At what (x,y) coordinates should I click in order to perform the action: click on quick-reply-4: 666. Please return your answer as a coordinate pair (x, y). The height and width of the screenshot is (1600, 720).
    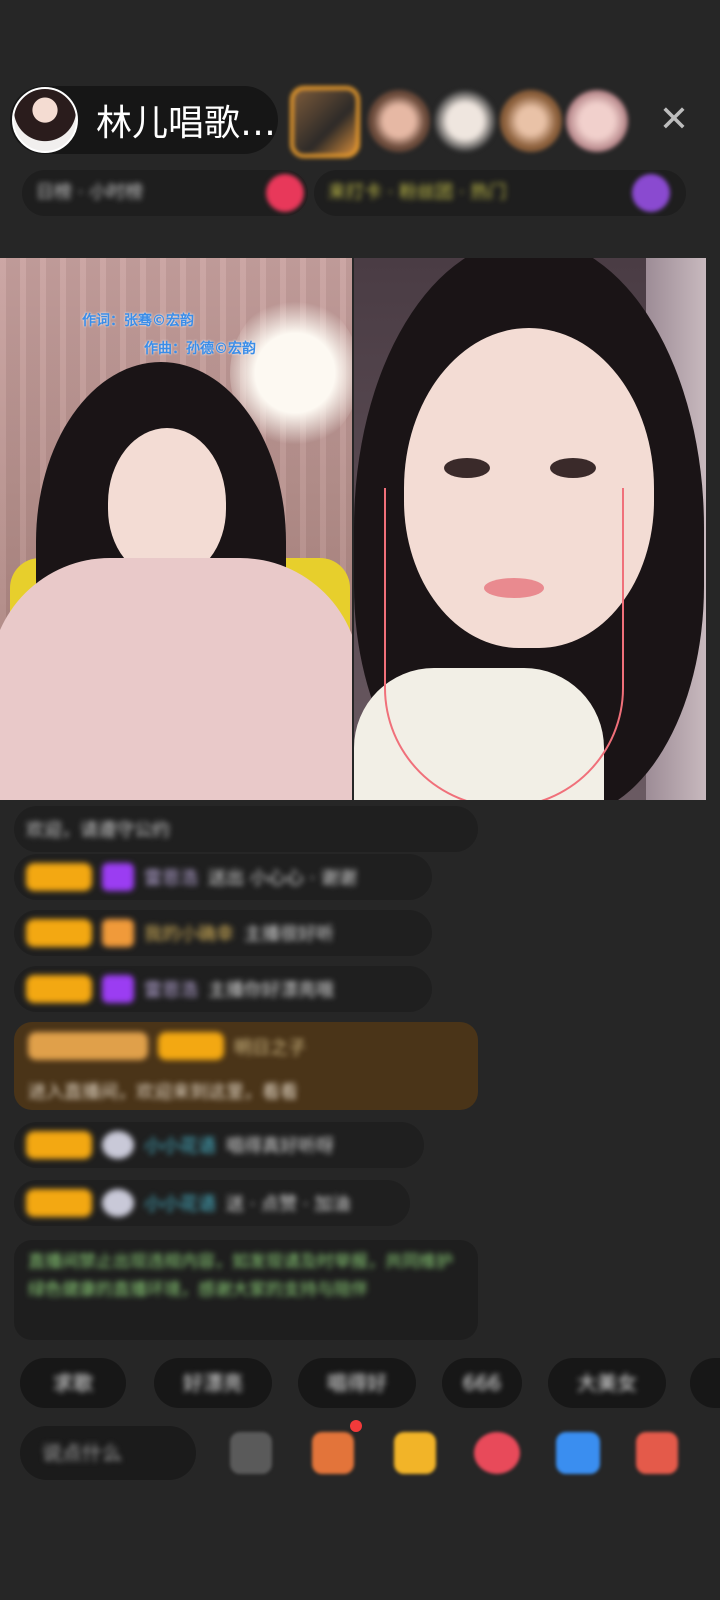
    Looking at the image, I should click on (482, 1383).